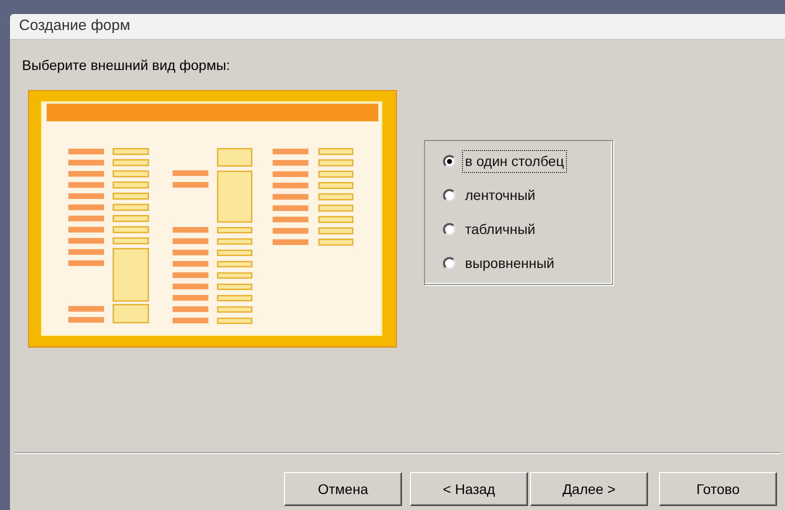 This screenshot has width=785, height=510. I want to click on dialog-button: Отмена, so click(343, 489).